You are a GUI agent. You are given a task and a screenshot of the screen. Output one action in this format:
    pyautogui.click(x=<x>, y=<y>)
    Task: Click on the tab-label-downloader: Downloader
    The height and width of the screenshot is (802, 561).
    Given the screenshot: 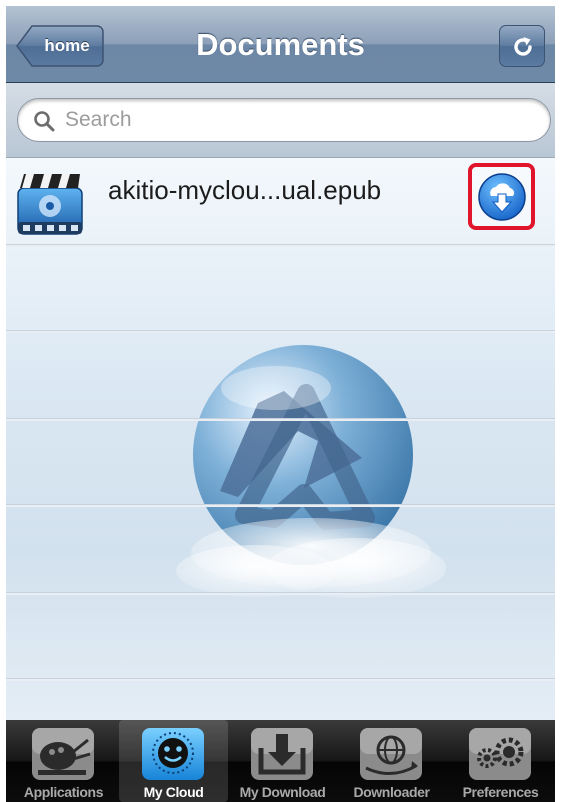 What is the action you would take?
    pyautogui.click(x=391, y=792)
    